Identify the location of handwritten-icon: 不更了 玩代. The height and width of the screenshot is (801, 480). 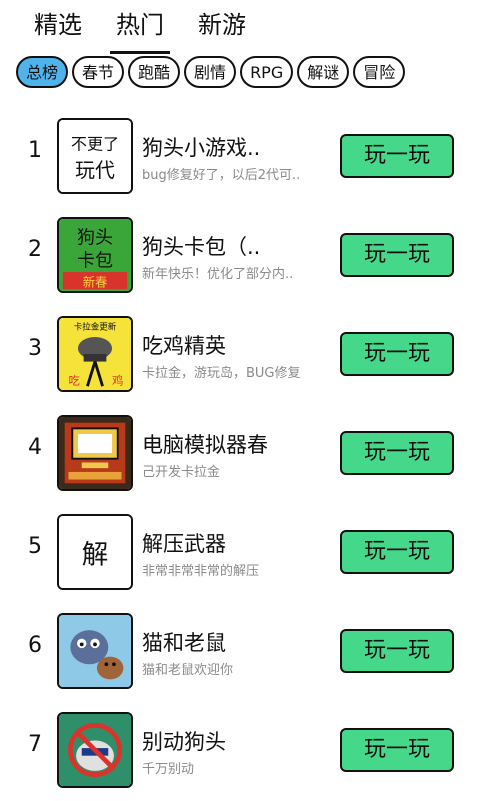
(95, 156).